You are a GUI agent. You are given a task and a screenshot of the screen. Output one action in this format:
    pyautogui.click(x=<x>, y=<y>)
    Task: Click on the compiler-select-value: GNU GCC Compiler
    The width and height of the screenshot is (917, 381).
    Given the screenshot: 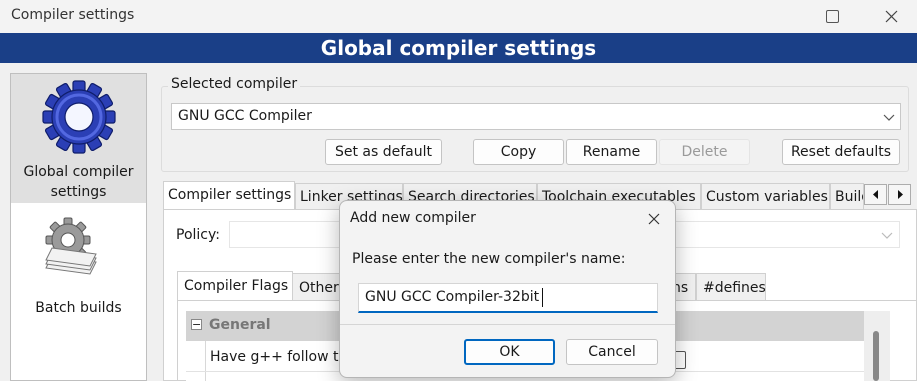 What is the action you would take?
    pyautogui.click(x=245, y=116)
    